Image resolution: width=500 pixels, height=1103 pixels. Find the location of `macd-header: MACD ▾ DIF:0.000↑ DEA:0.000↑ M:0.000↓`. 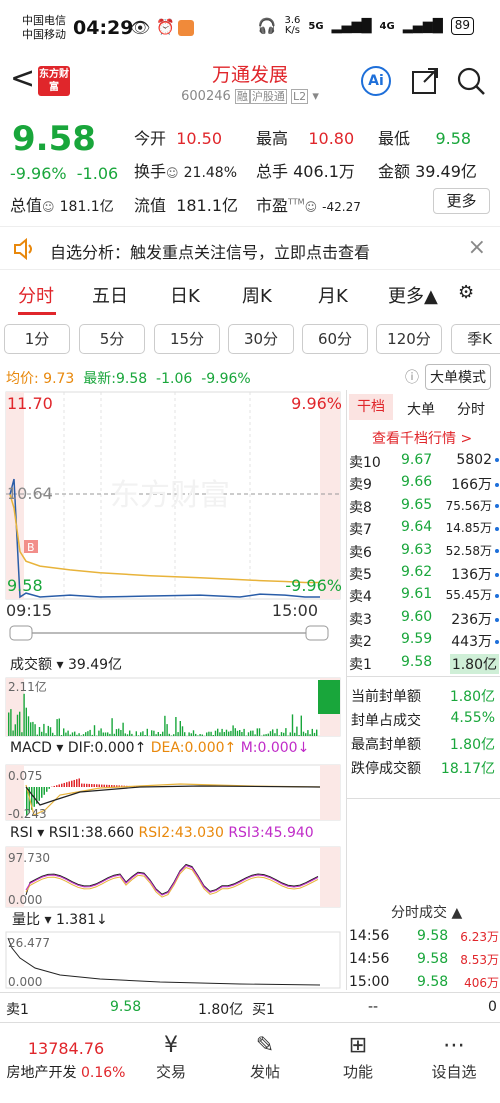

macd-header: MACD ▾ DIF:0.000↑ DEA:0.000↑ M:0.000↓ is located at coordinates (159, 748).